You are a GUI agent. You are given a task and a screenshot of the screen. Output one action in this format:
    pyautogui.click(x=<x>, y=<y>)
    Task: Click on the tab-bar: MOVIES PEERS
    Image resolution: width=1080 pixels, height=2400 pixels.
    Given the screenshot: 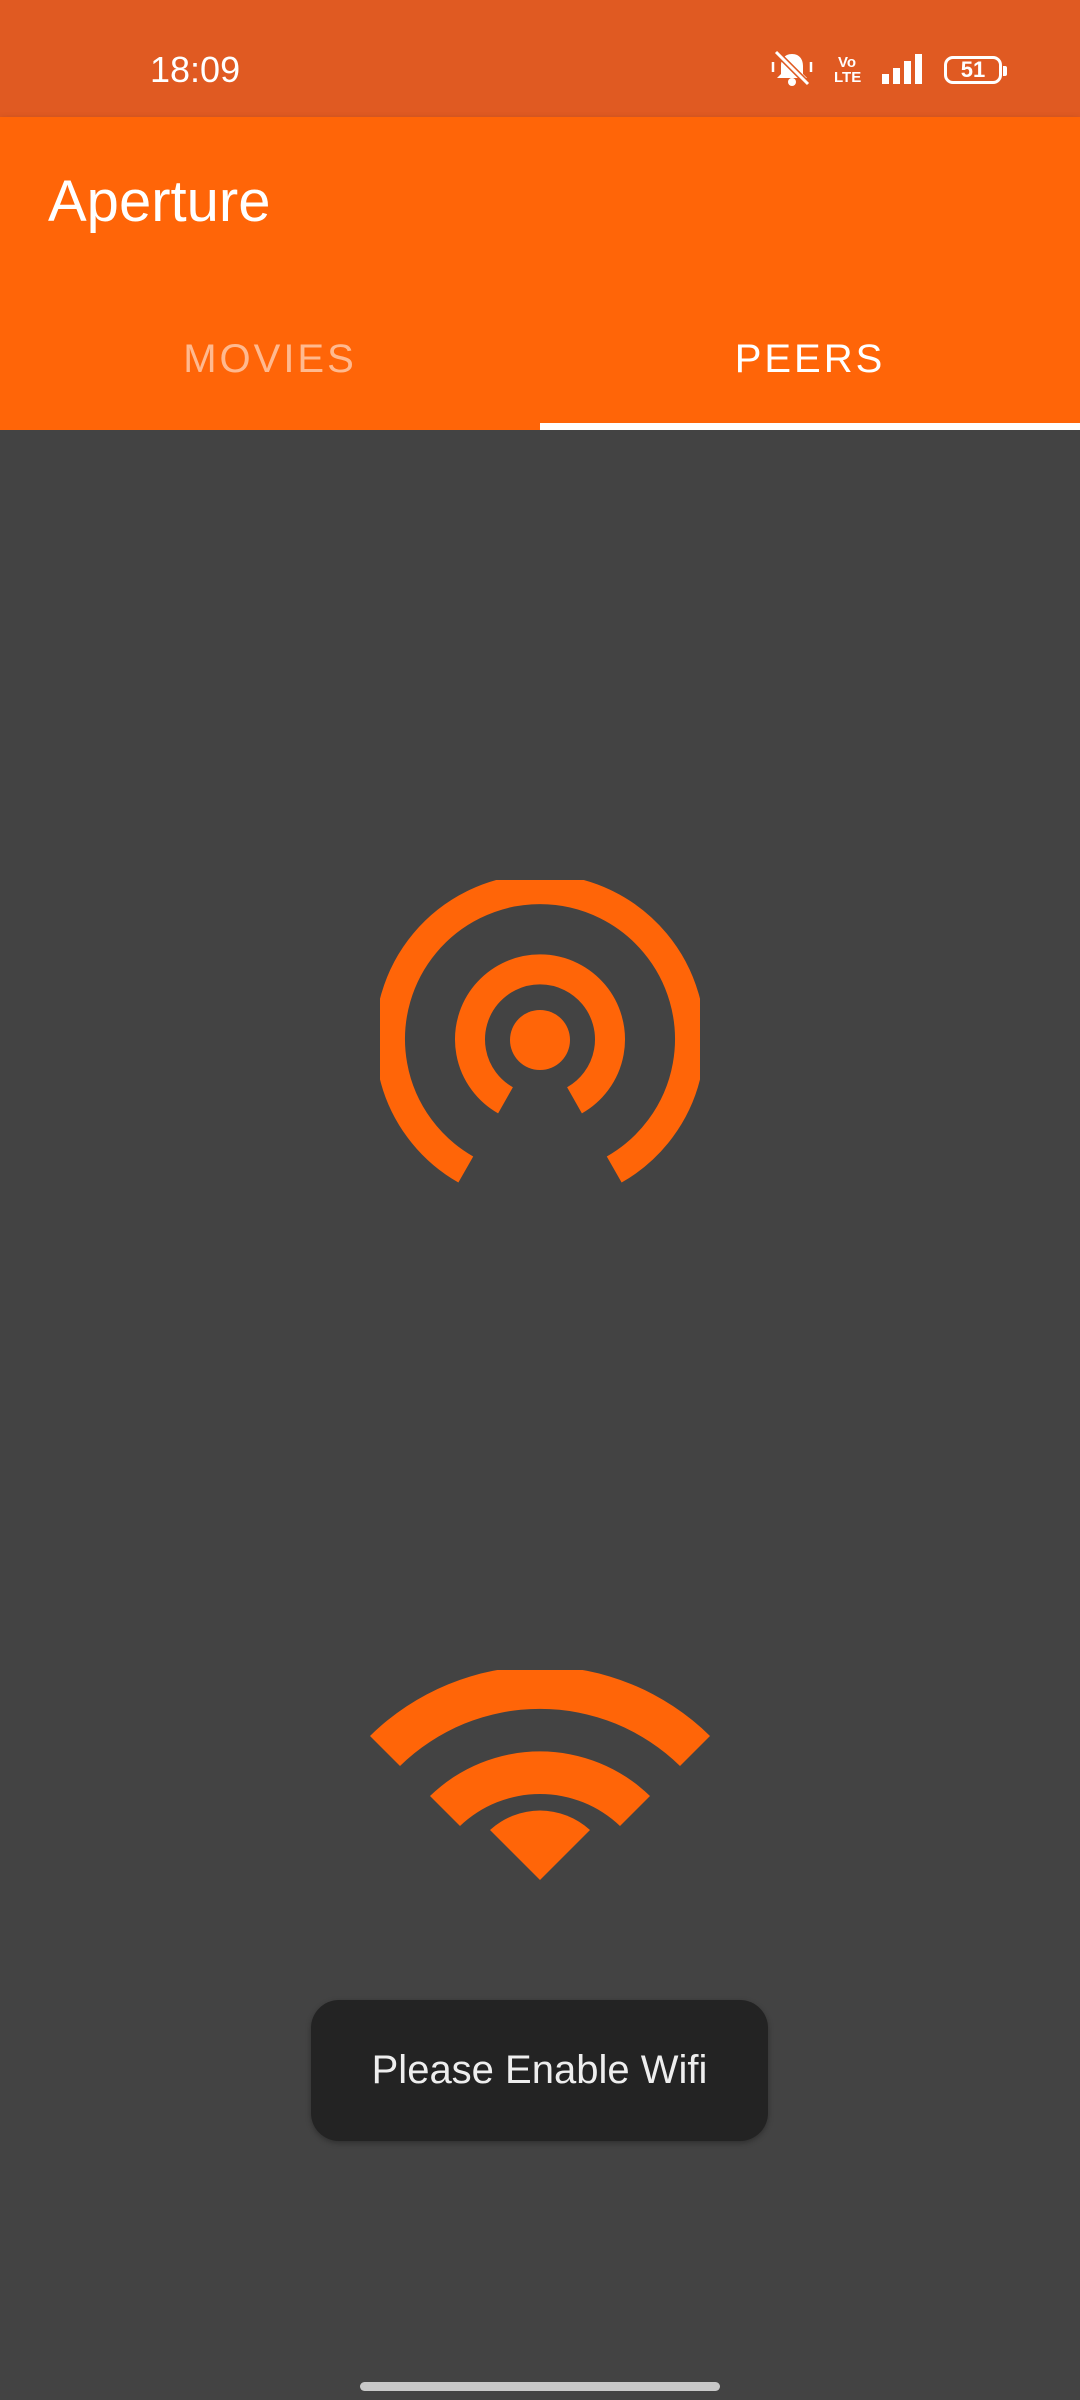 What is the action you would take?
    pyautogui.click(x=540, y=359)
    